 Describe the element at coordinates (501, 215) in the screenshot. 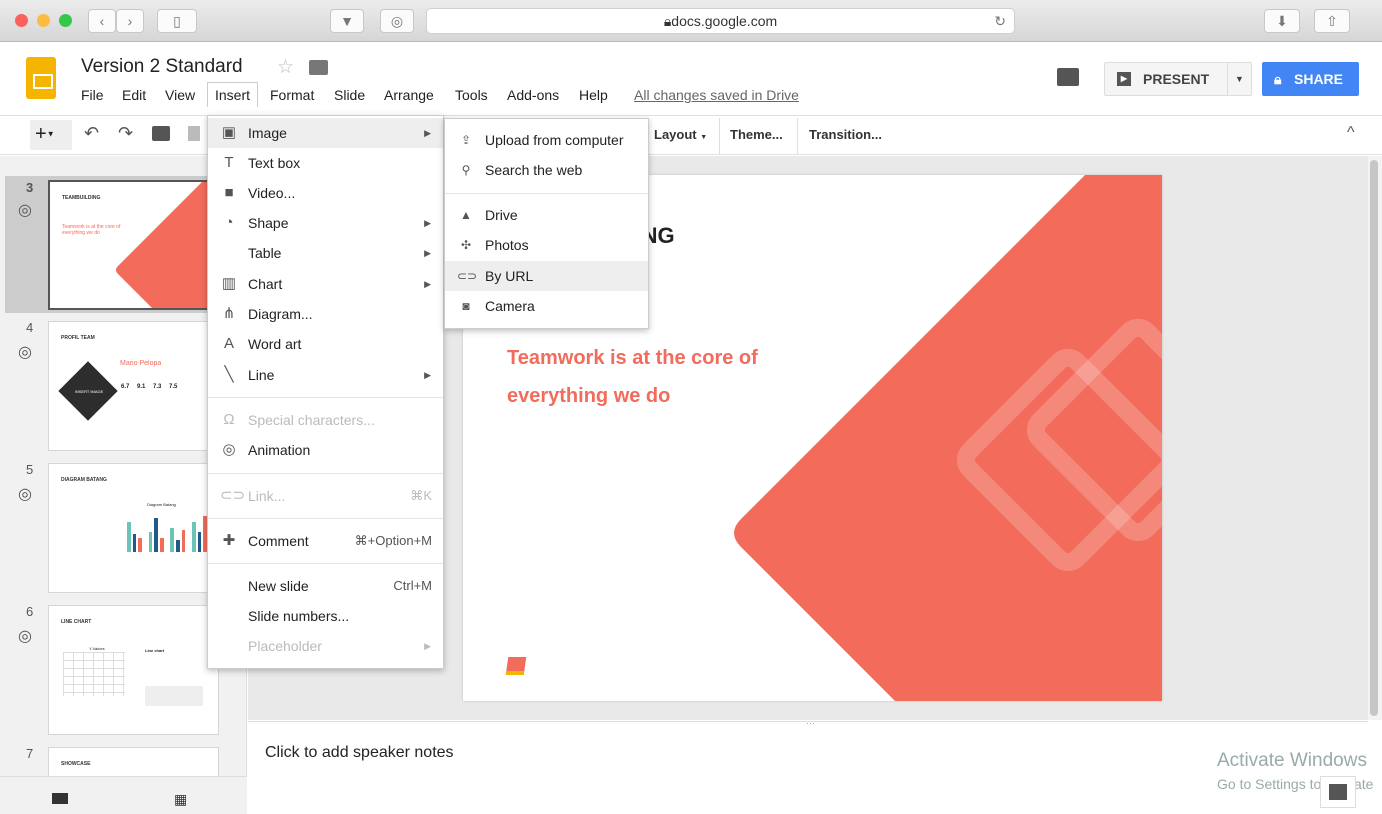

I see `menu-item-label: Drive` at that location.